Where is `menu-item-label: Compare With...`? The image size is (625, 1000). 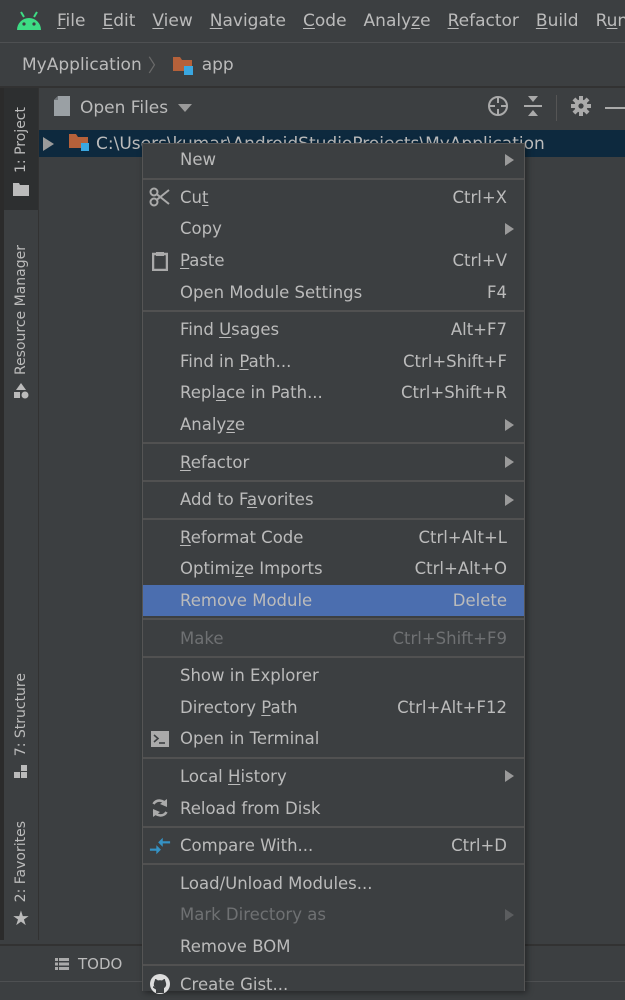
menu-item-label: Compare With... is located at coordinates (247, 846).